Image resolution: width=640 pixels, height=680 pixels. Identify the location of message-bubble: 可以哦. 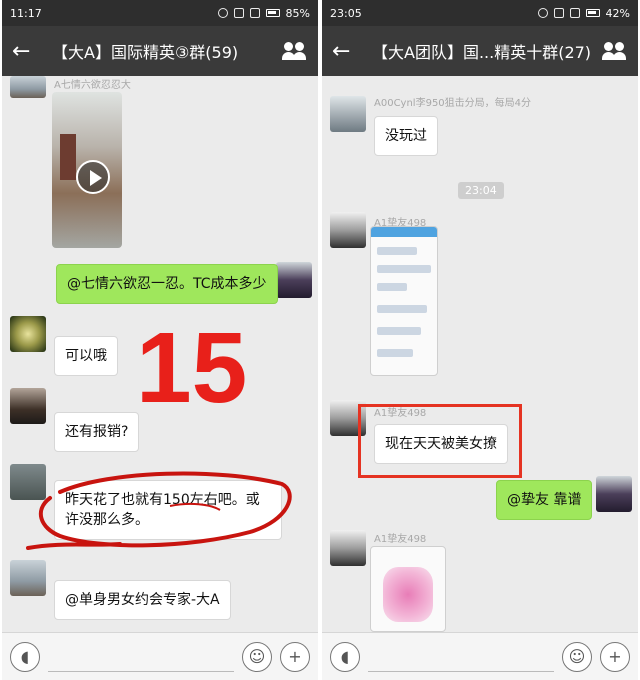
(86, 356).